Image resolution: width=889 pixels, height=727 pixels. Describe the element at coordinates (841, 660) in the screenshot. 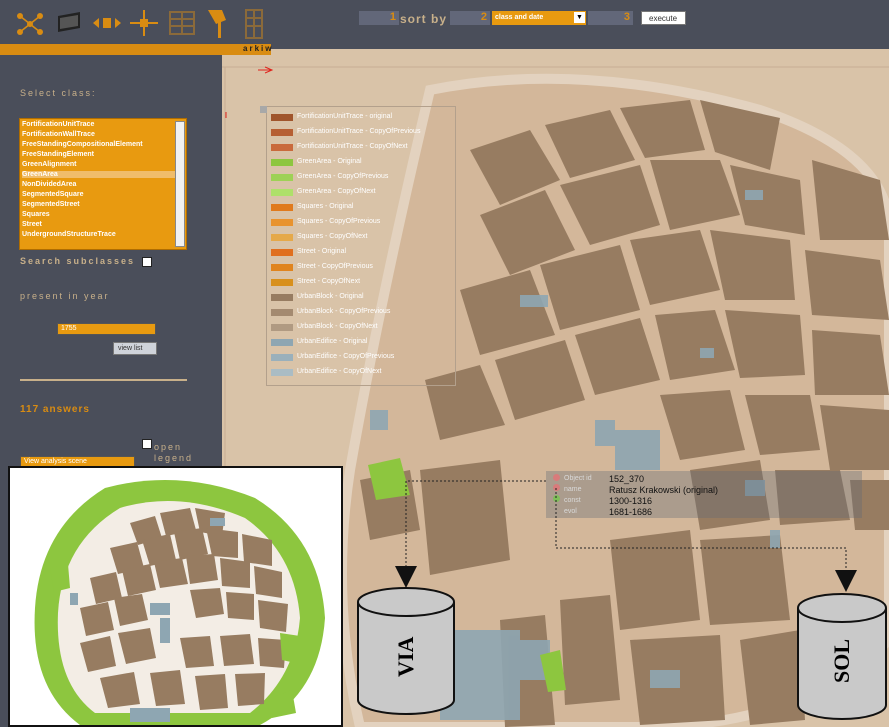

I see `database-label-sol: SOL` at that location.